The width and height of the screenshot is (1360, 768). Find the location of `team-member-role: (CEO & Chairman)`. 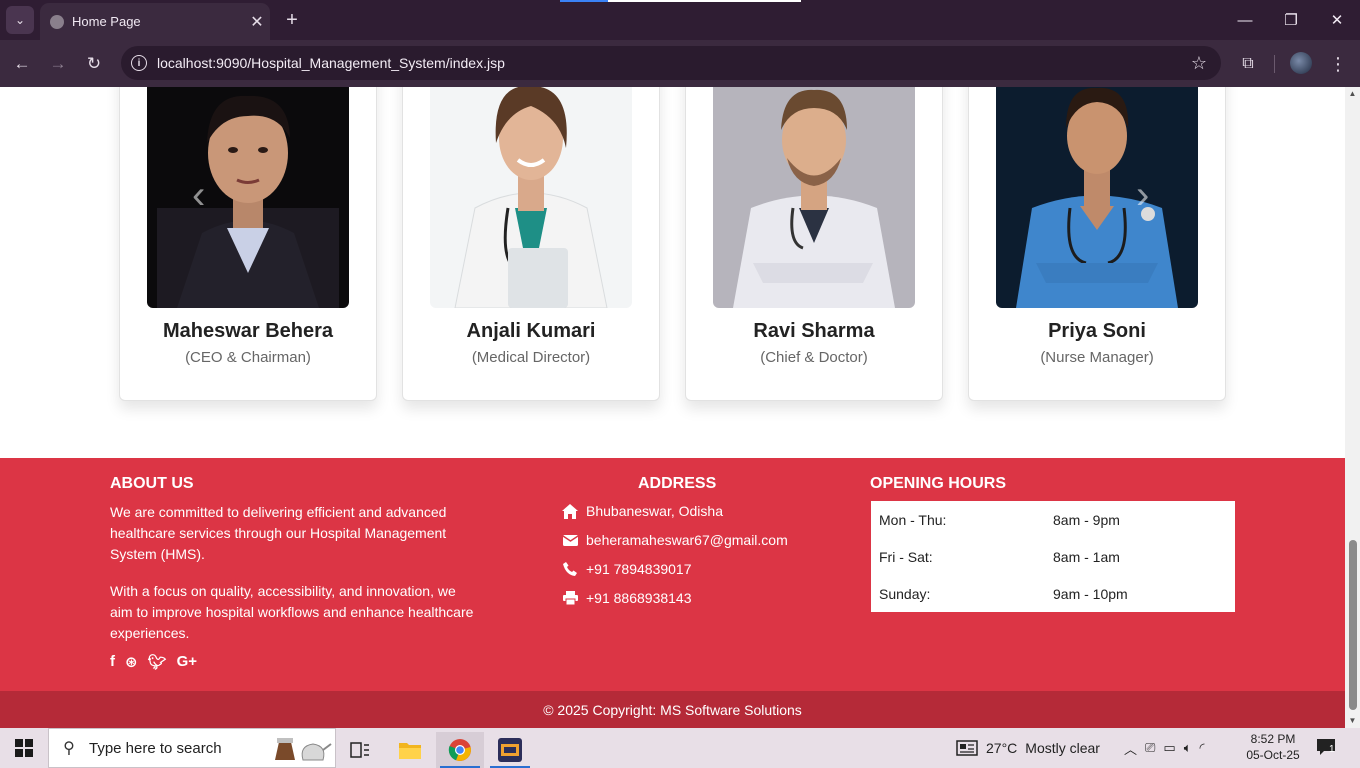

team-member-role: (CEO & Chairman) is located at coordinates (248, 357).